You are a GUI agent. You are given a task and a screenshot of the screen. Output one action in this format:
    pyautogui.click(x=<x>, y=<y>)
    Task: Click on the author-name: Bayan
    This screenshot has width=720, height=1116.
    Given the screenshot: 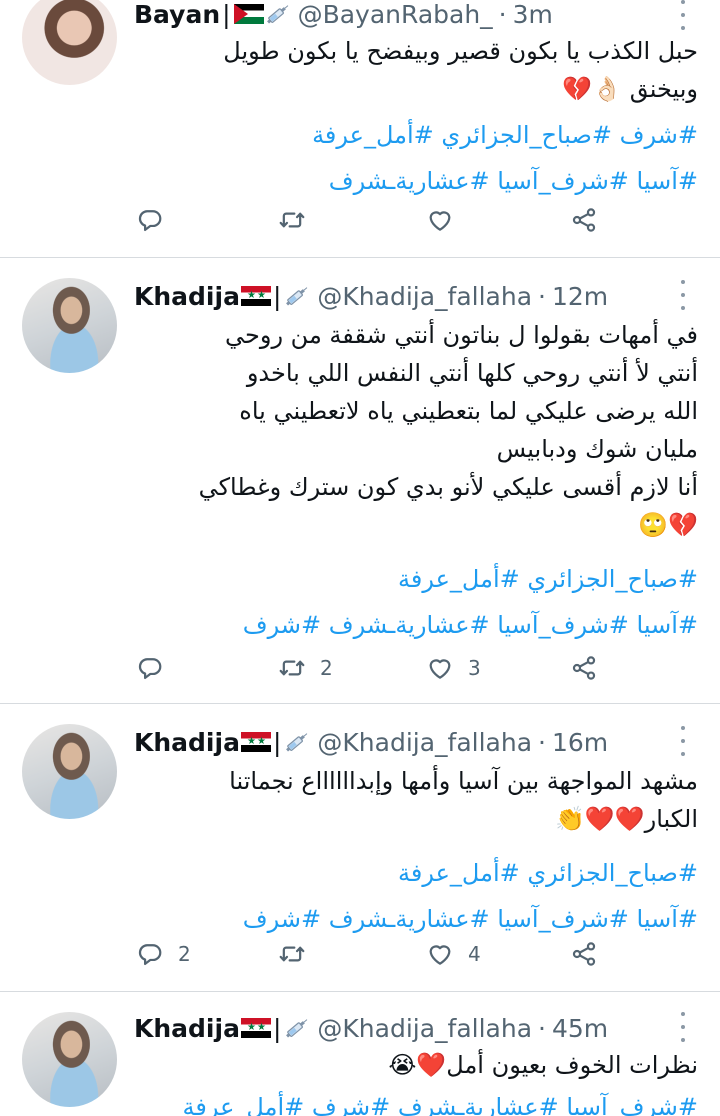 What is the action you would take?
    pyautogui.click(x=177, y=14)
    